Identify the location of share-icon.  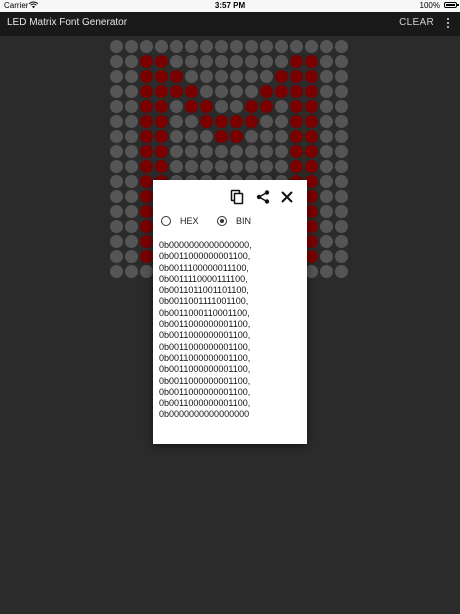
(263, 197).